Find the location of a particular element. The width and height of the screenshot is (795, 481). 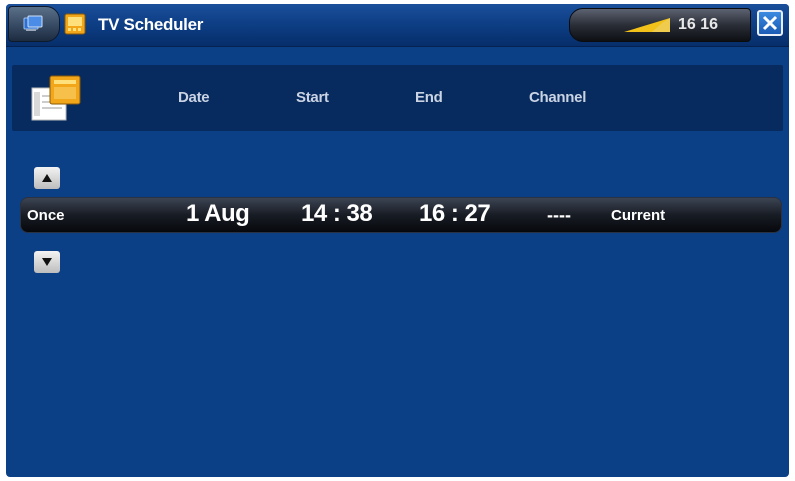

row-date: 1 Aug is located at coordinates (218, 213).